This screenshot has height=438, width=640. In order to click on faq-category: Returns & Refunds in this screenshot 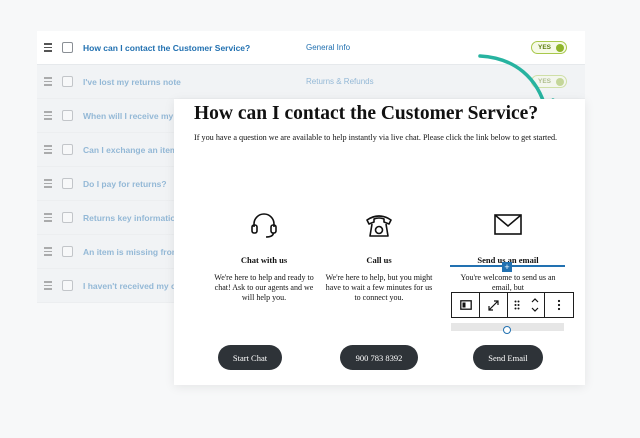, I will do `click(340, 81)`.